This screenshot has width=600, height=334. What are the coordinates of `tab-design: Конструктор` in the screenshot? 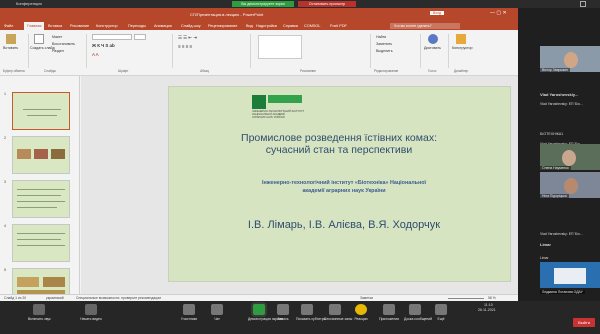 It's located at (107, 26).